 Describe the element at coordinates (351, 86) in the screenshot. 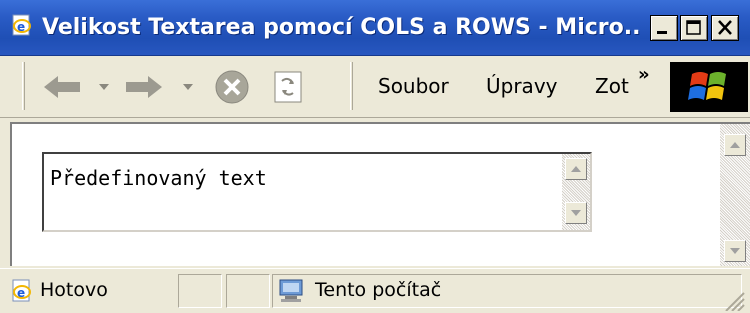

I see `toolbar-separator` at that location.